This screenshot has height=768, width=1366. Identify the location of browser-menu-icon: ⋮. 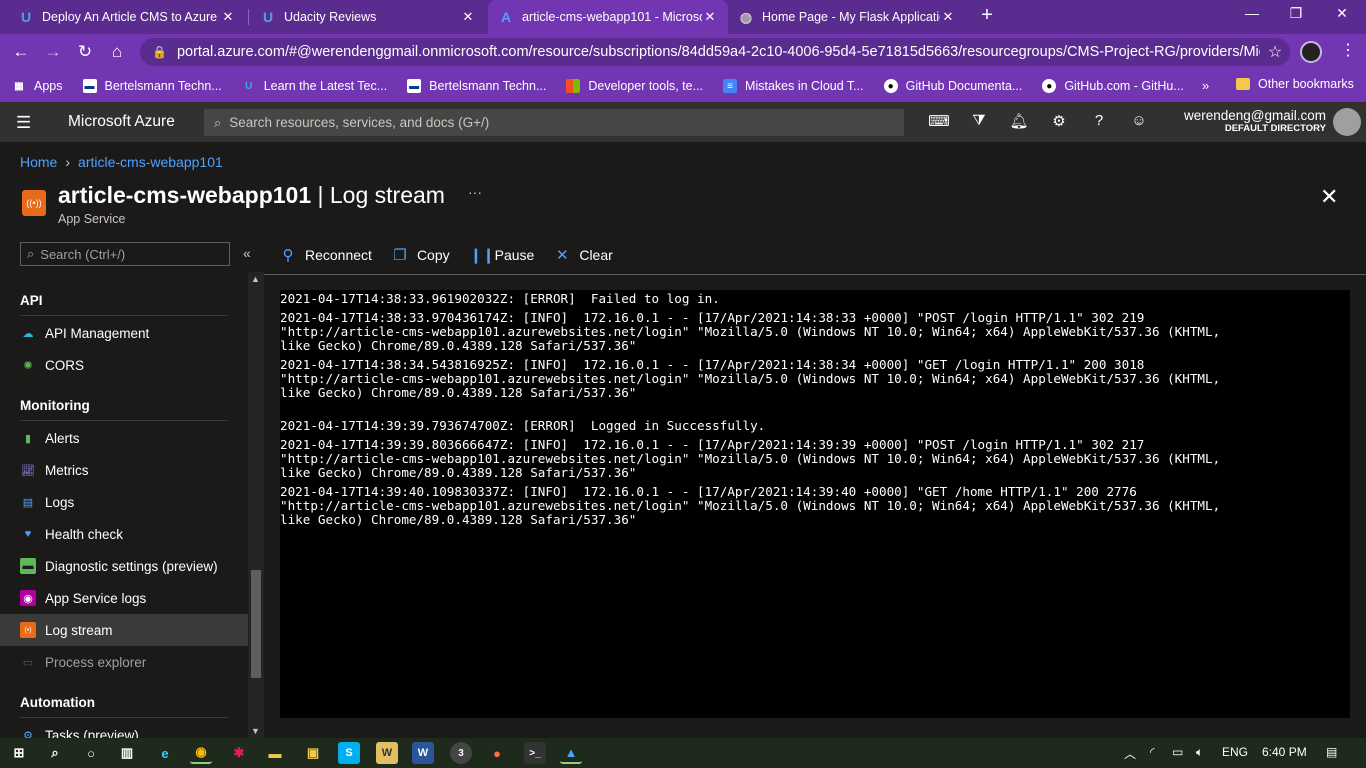
(1348, 50).